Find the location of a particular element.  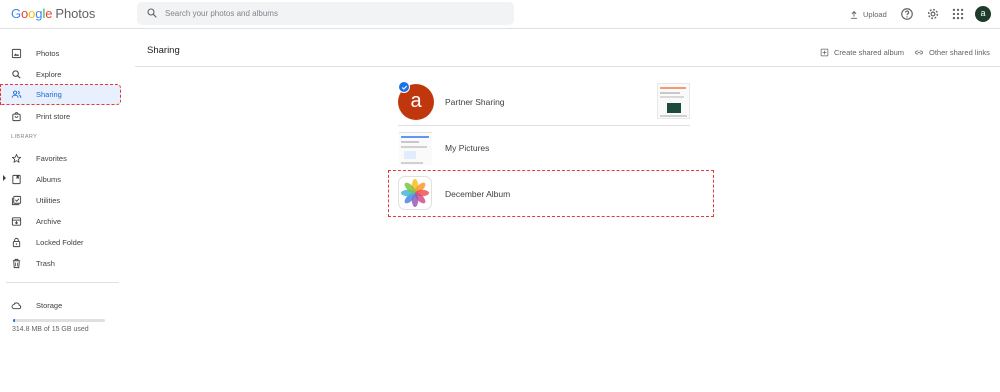

apps-grid-icon is located at coordinates (958, 14).